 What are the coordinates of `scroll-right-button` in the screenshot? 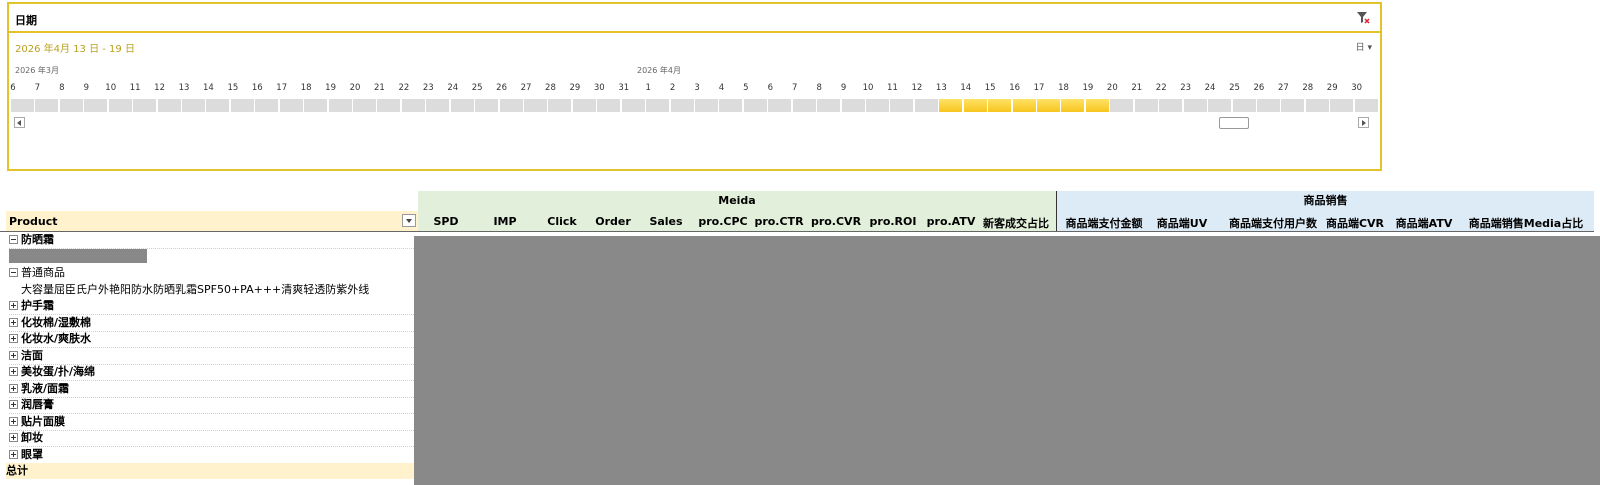 It's located at (1363, 122).